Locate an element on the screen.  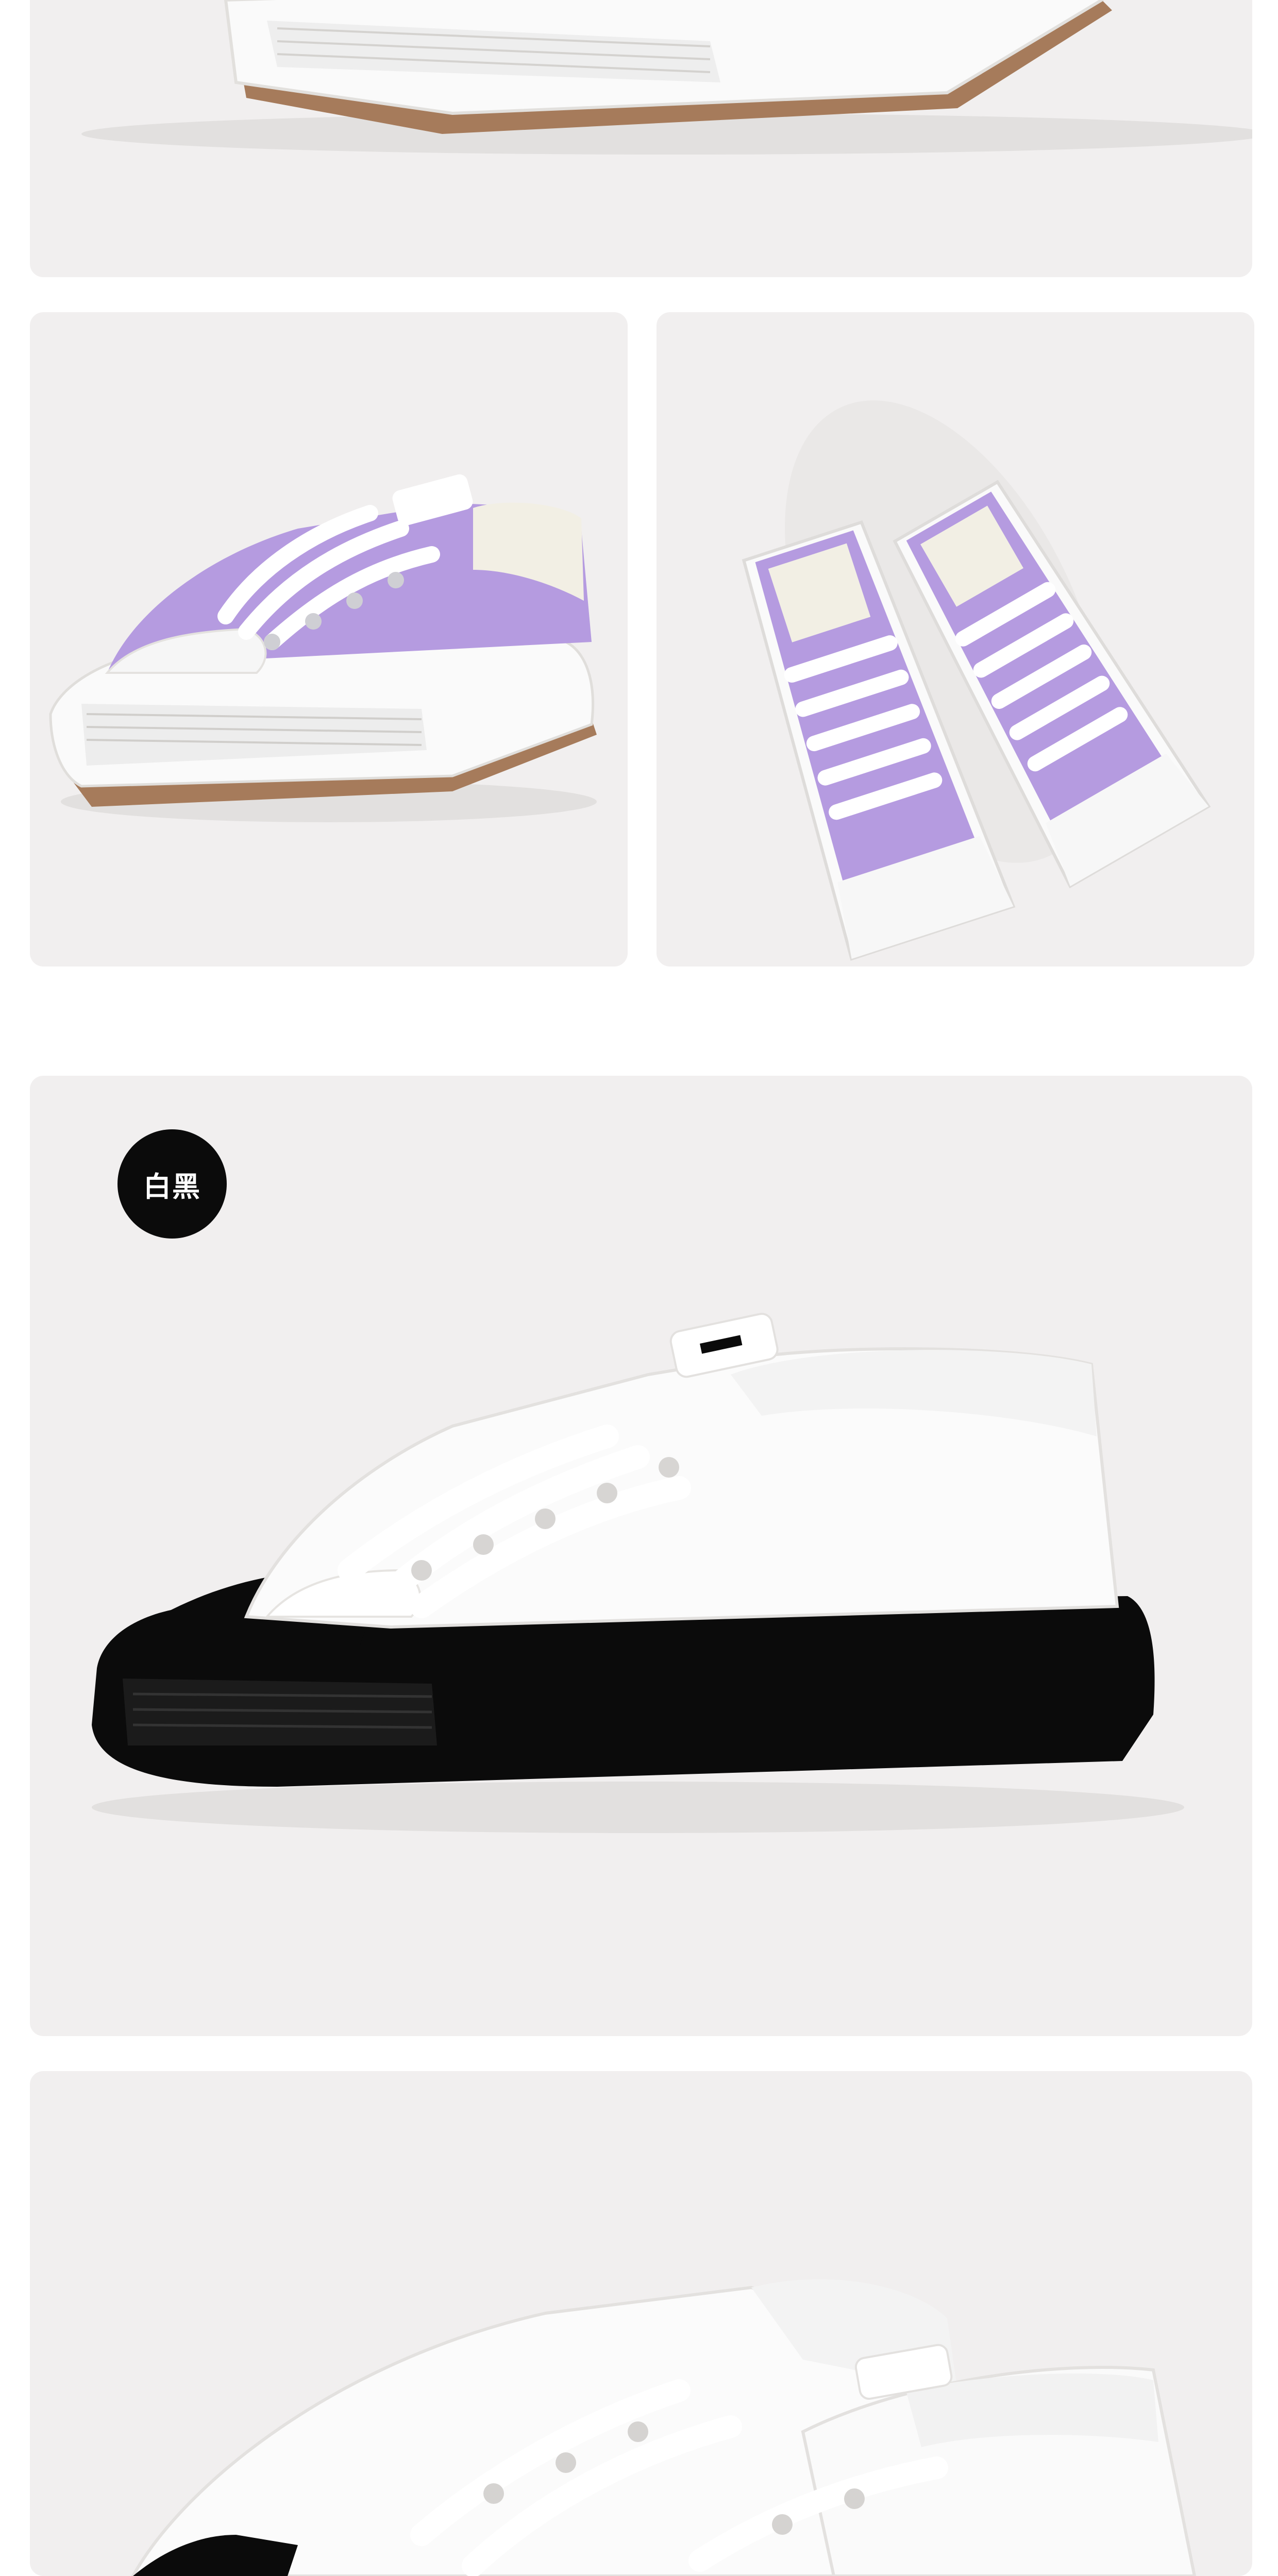
sneaker-sole-image is located at coordinates (667, 77).